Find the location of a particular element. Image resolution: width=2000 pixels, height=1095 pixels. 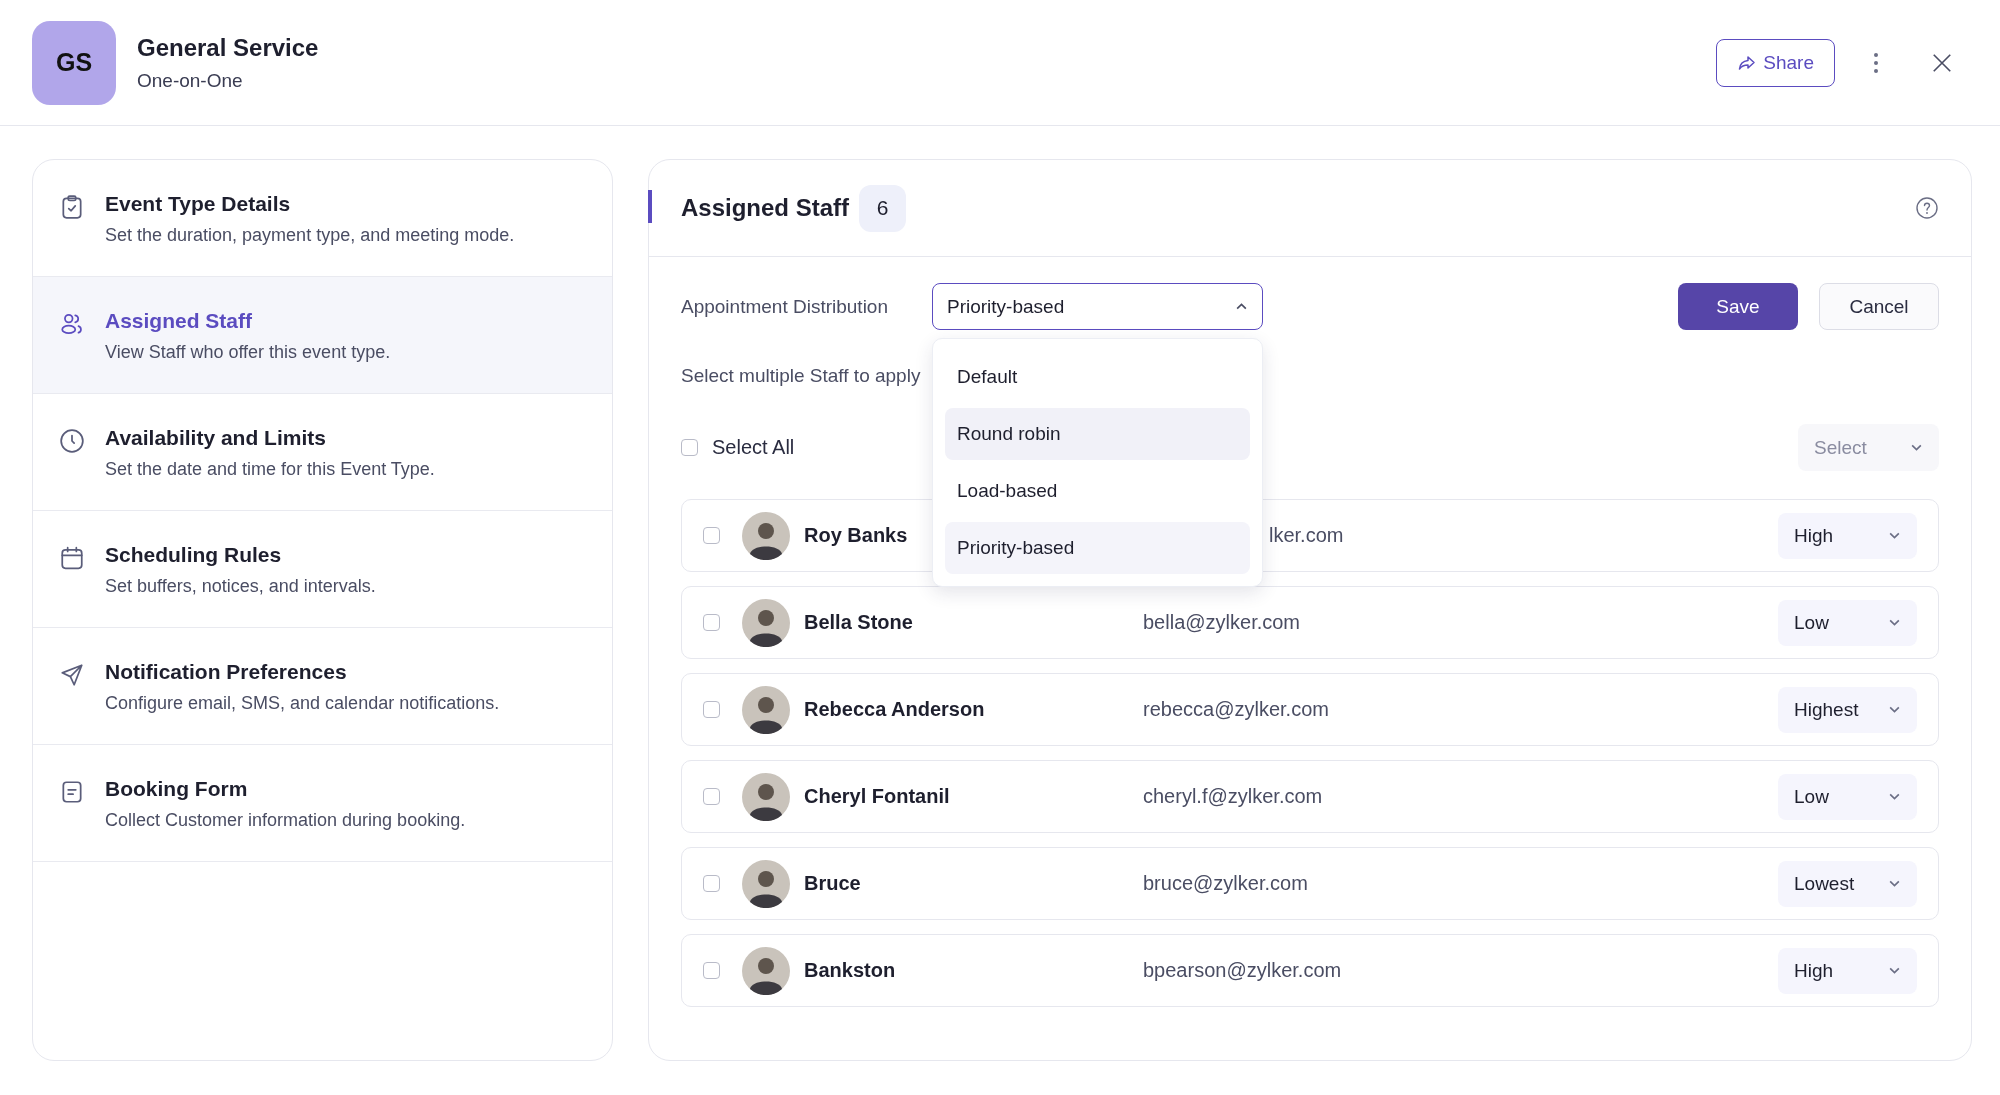

staff-email: lker.com is located at coordinates (1306, 535).